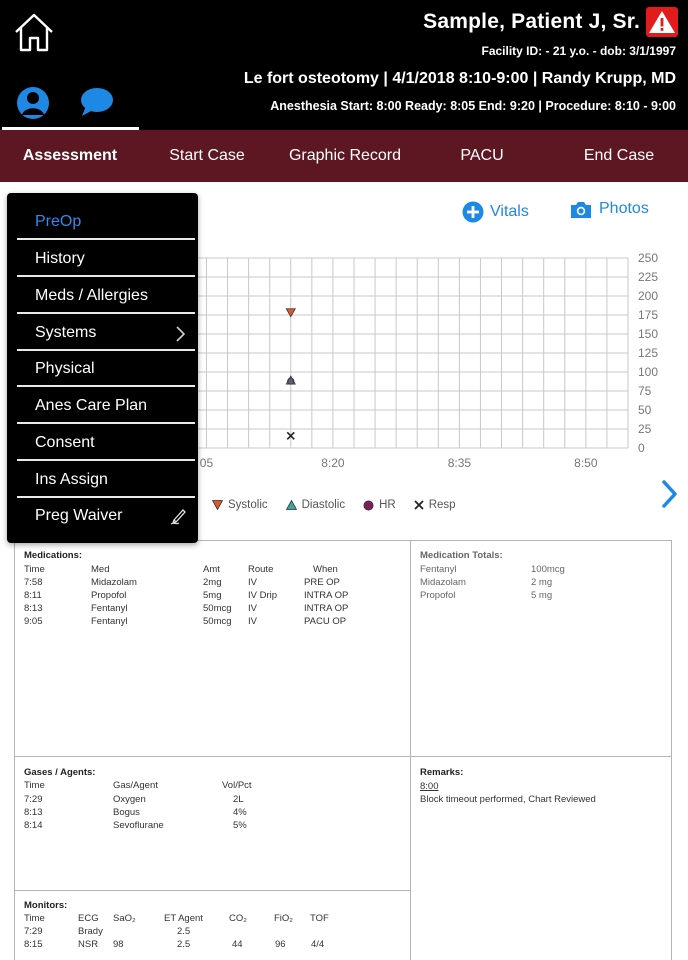 This screenshot has width=688, height=960. I want to click on alert-button, so click(662, 22).